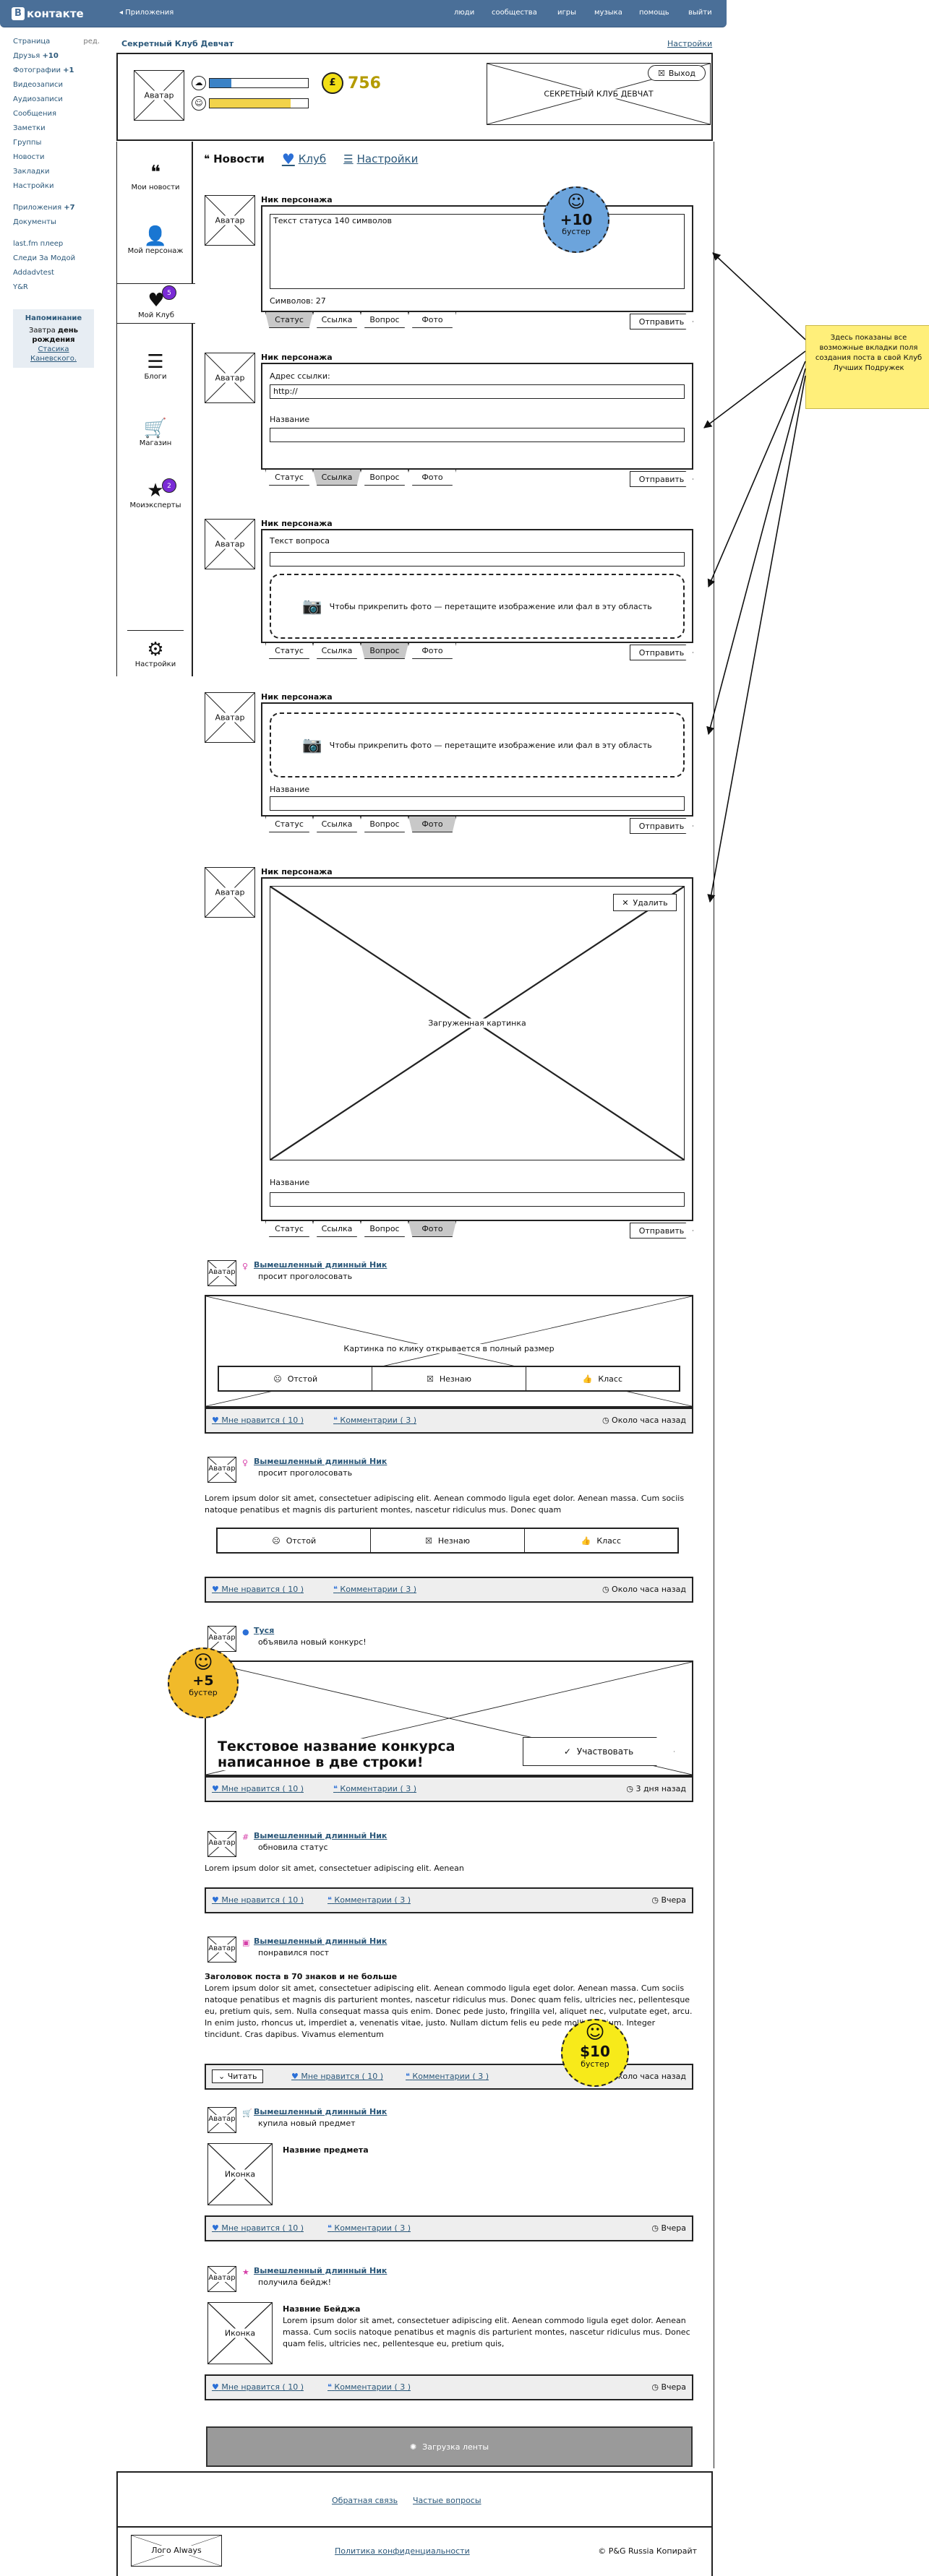 The height and width of the screenshot is (2576, 929). Describe the element at coordinates (477, 391) in the screenshot. I see `link-input: http://` at that location.